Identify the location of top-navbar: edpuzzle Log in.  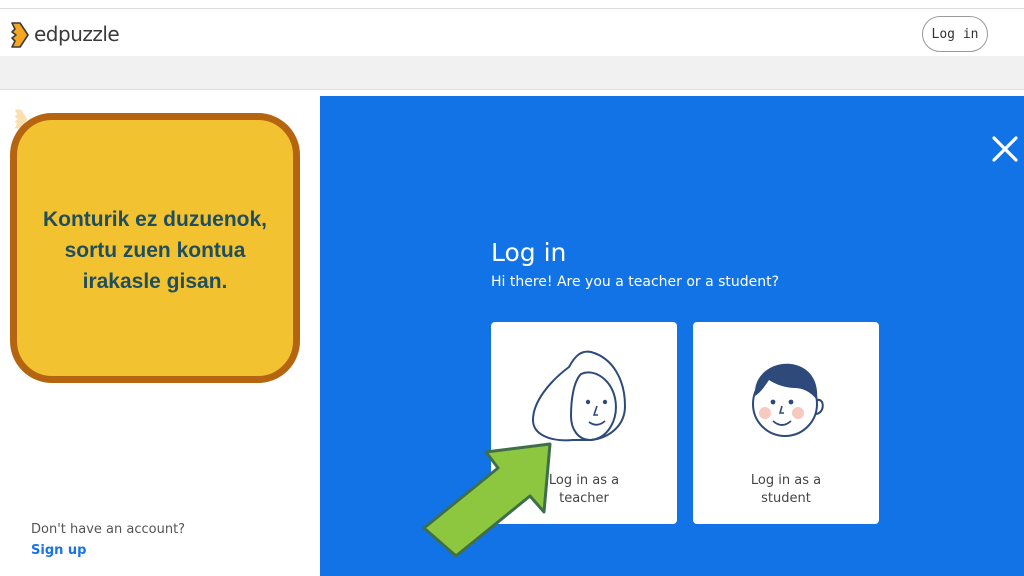
(512, 32).